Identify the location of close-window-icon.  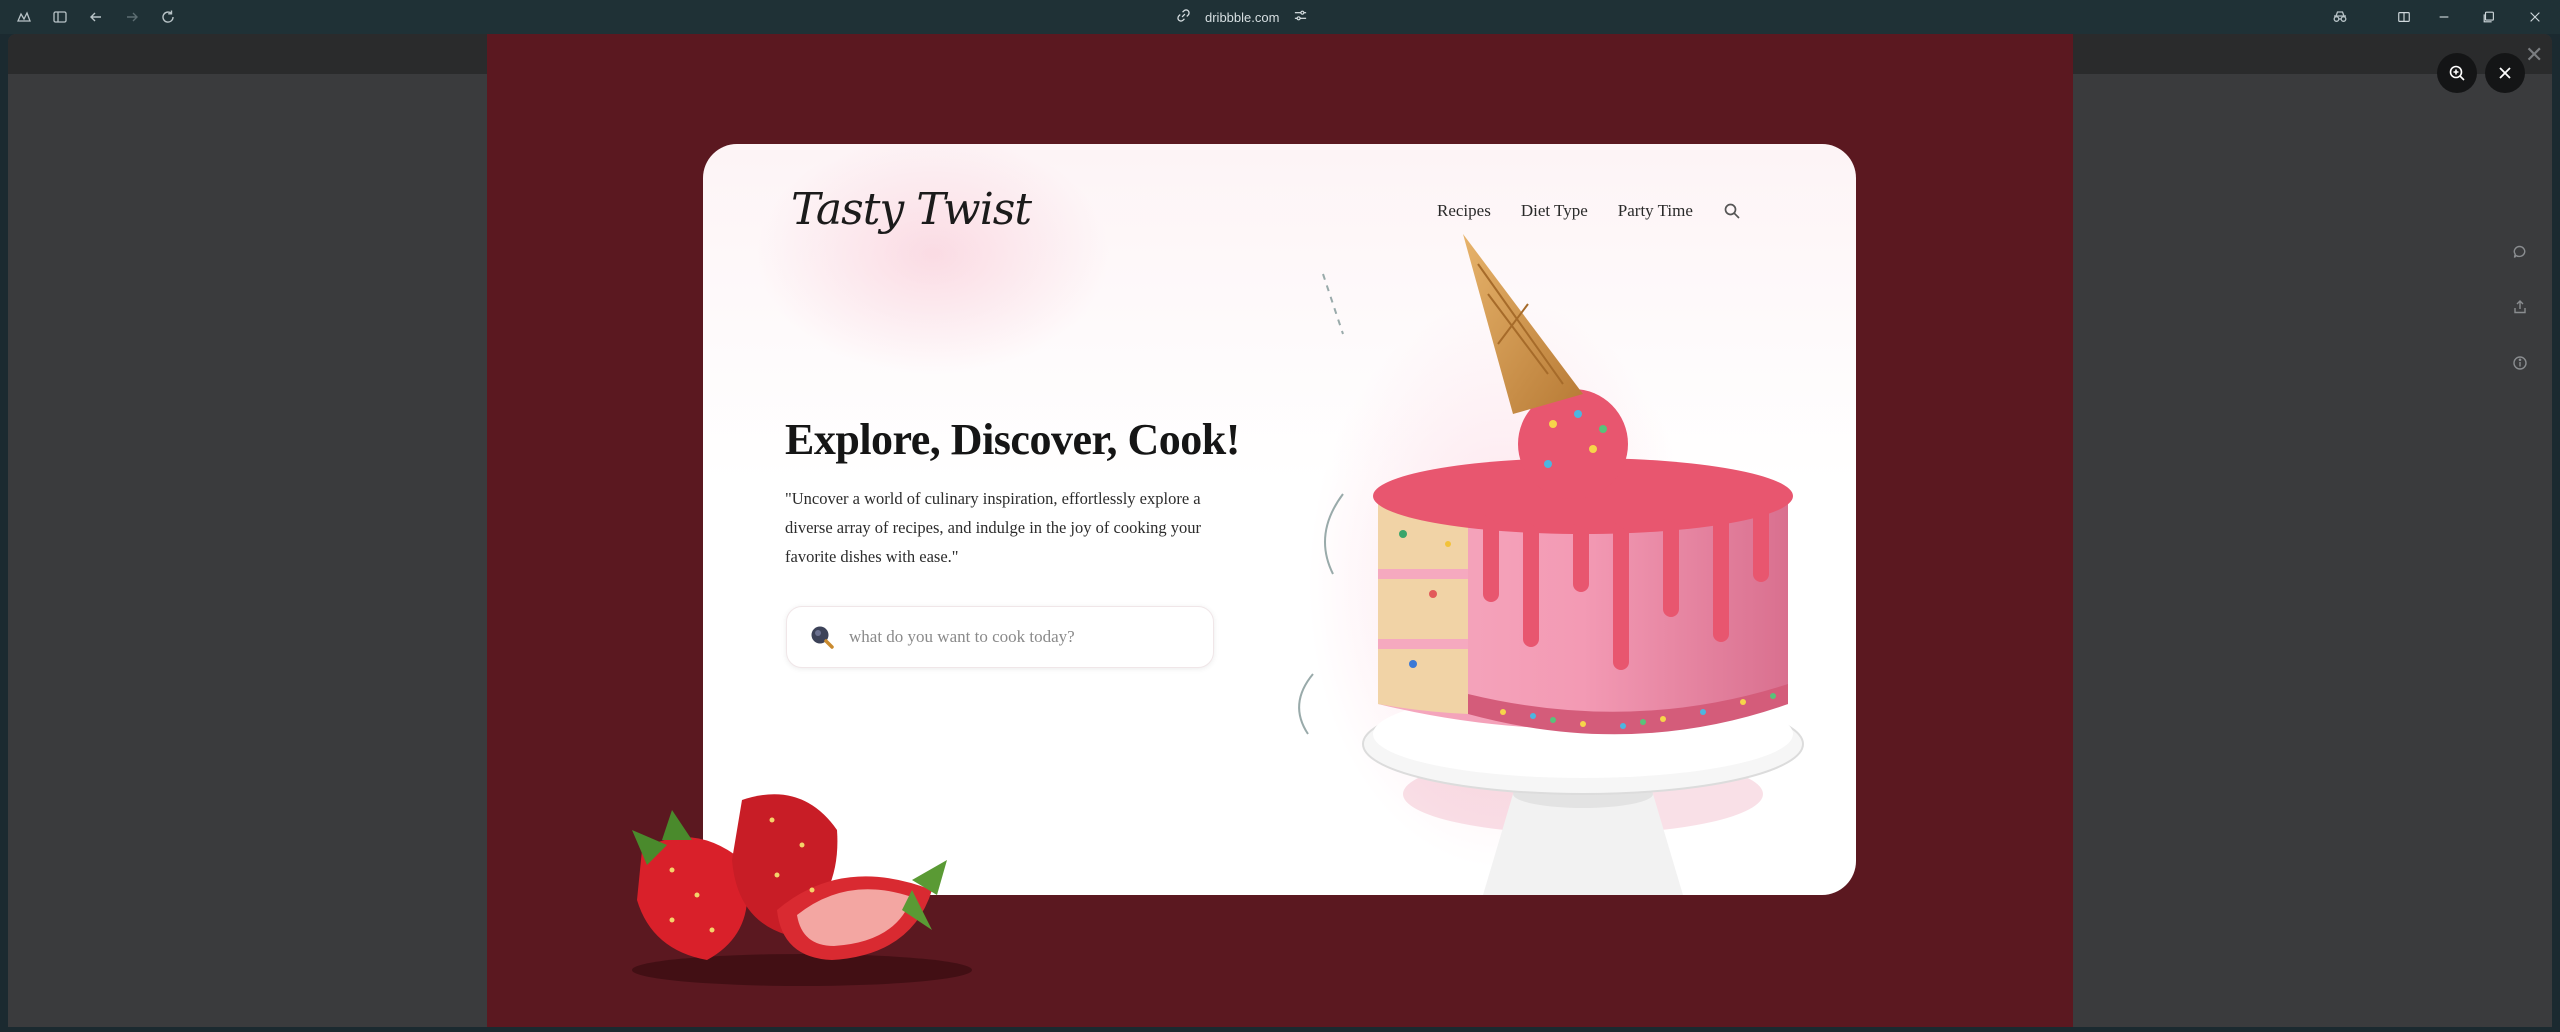
(2535, 17).